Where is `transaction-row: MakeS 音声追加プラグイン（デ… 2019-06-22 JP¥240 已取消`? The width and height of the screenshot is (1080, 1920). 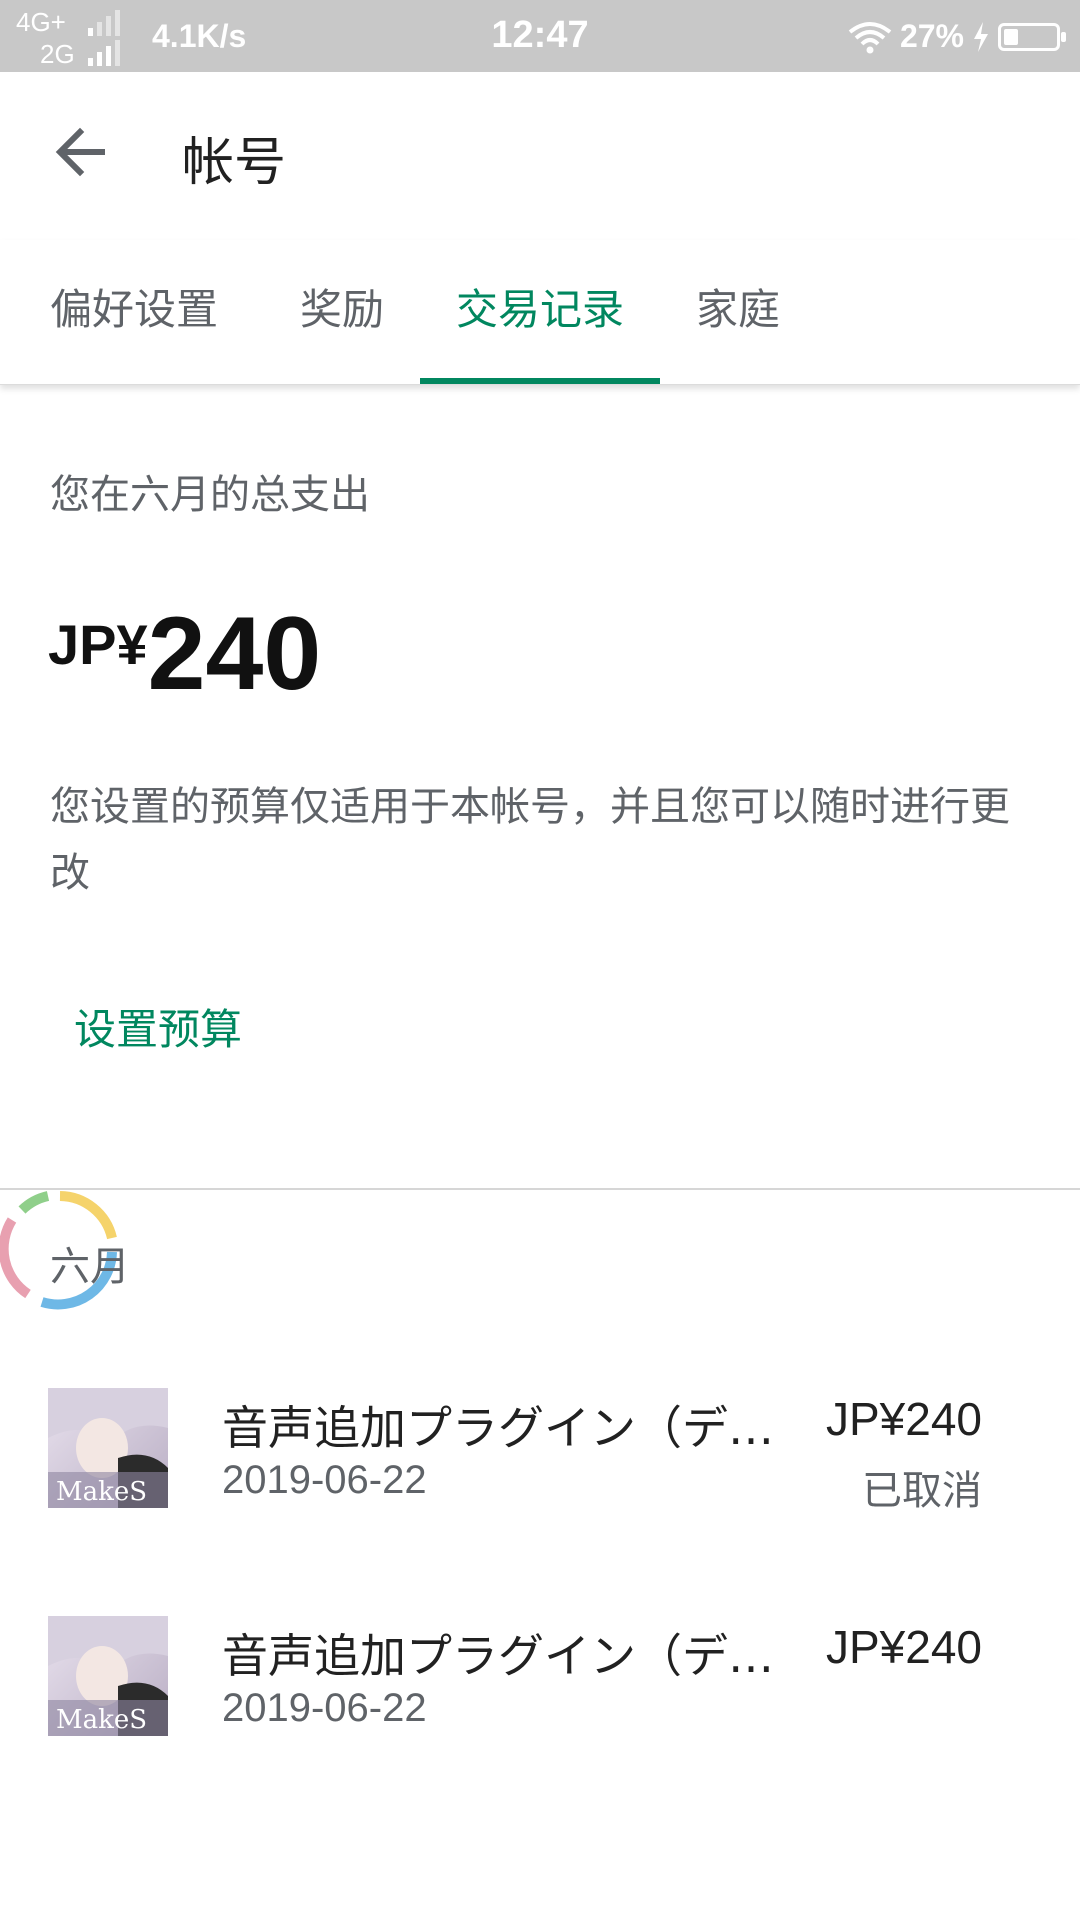
transaction-row: MakeS 音声追加プラグイン（デ… 2019-06-22 JP¥240 已取消 is located at coordinates (540, 1468).